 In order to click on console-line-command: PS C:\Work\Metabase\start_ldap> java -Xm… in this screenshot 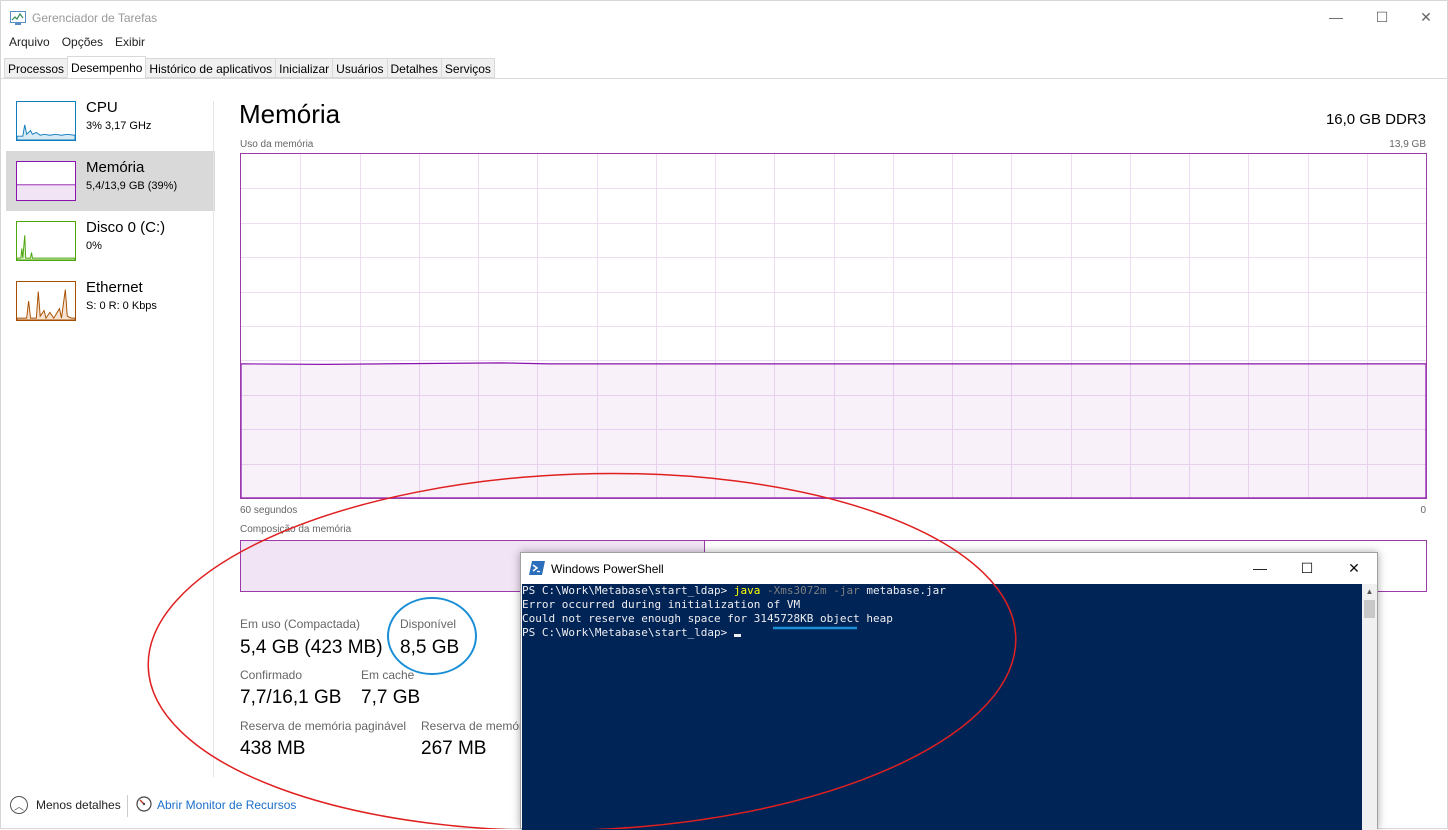, I will do `click(942, 591)`.